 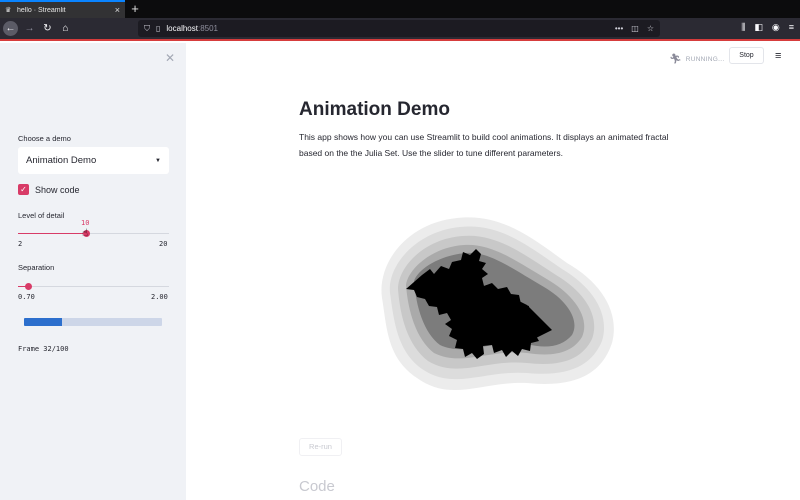 What do you see at coordinates (182, 28) in the screenshot?
I see `url-host: localhost` at bounding box center [182, 28].